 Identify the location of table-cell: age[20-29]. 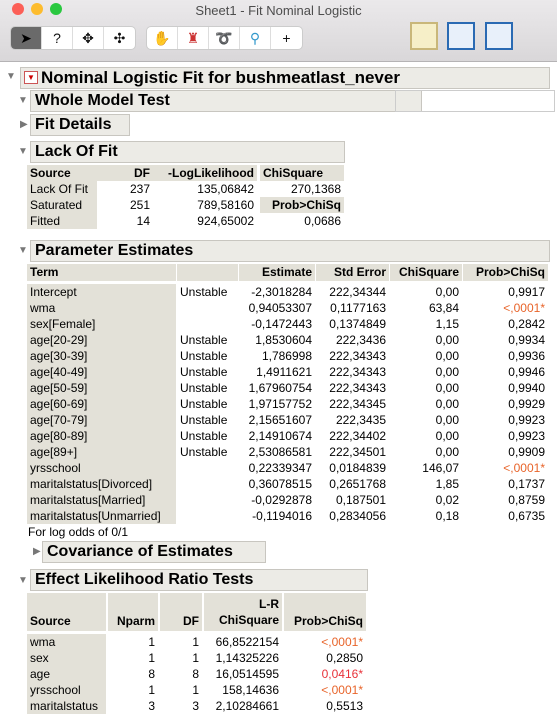
(101, 340).